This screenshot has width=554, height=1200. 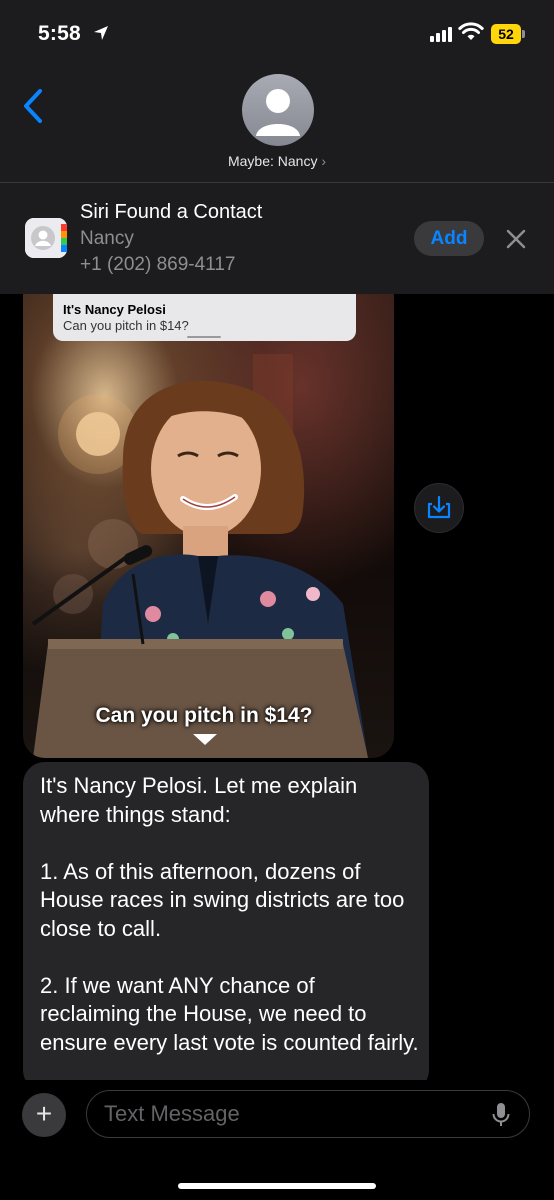 What do you see at coordinates (324, 161) in the screenshot?
I see `chevron-right-icon: ›` at bounding box center [324, 161].